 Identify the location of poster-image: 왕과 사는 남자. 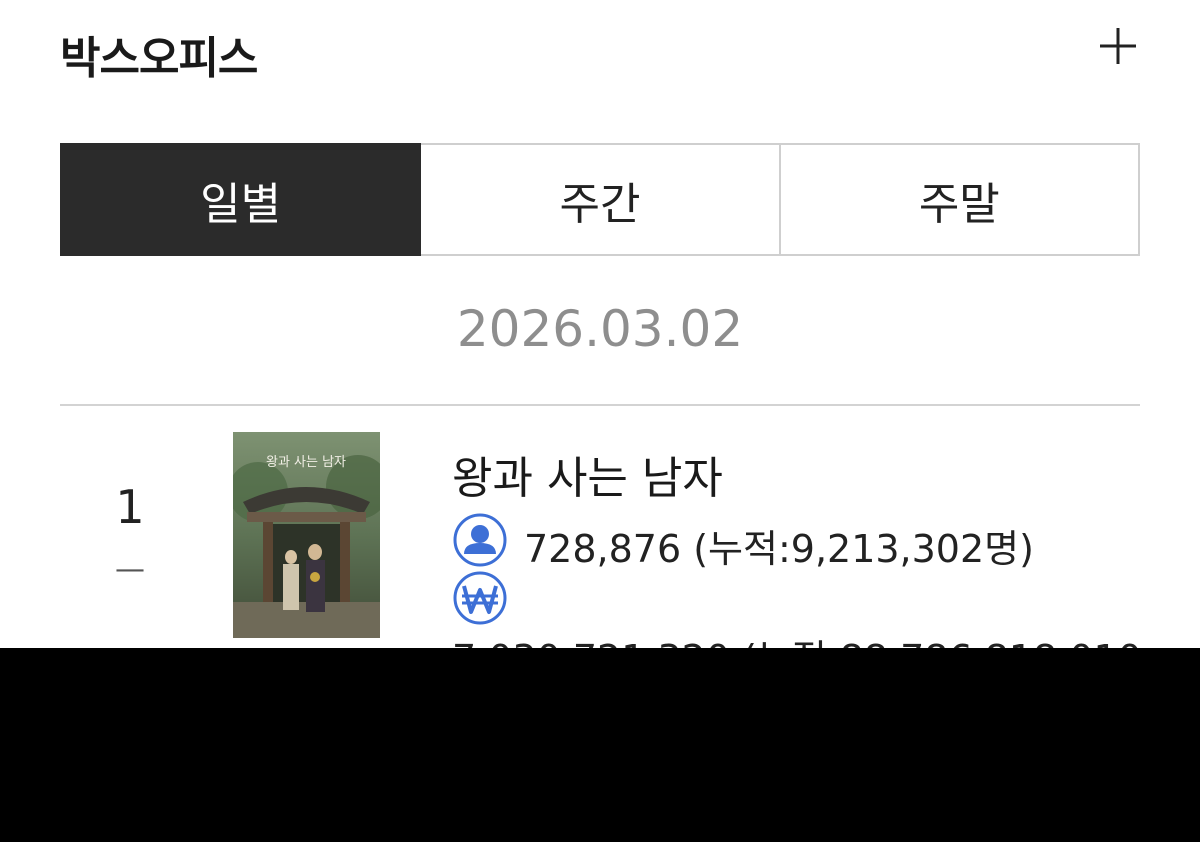
(306, 535).